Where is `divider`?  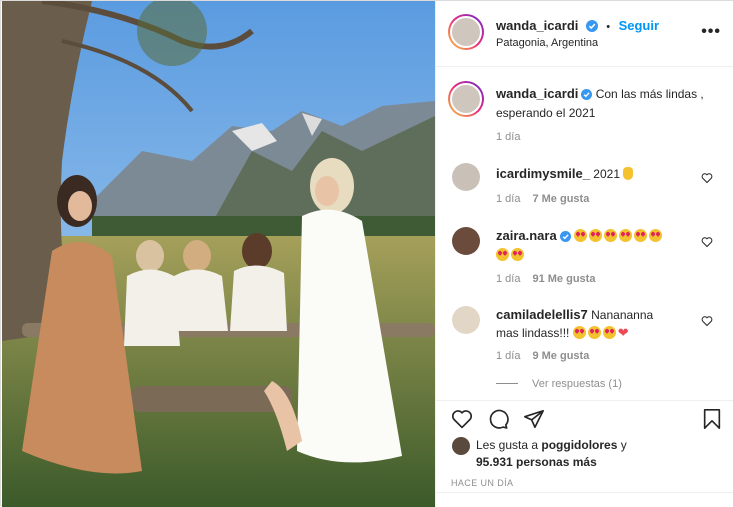
divider is located at coordinates (584, 492).